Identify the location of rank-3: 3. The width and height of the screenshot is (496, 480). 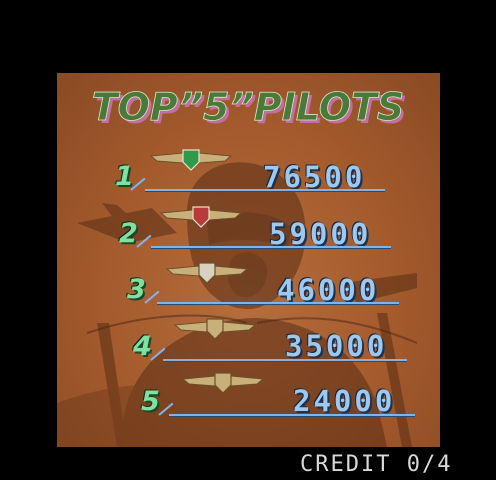
(136, 289).